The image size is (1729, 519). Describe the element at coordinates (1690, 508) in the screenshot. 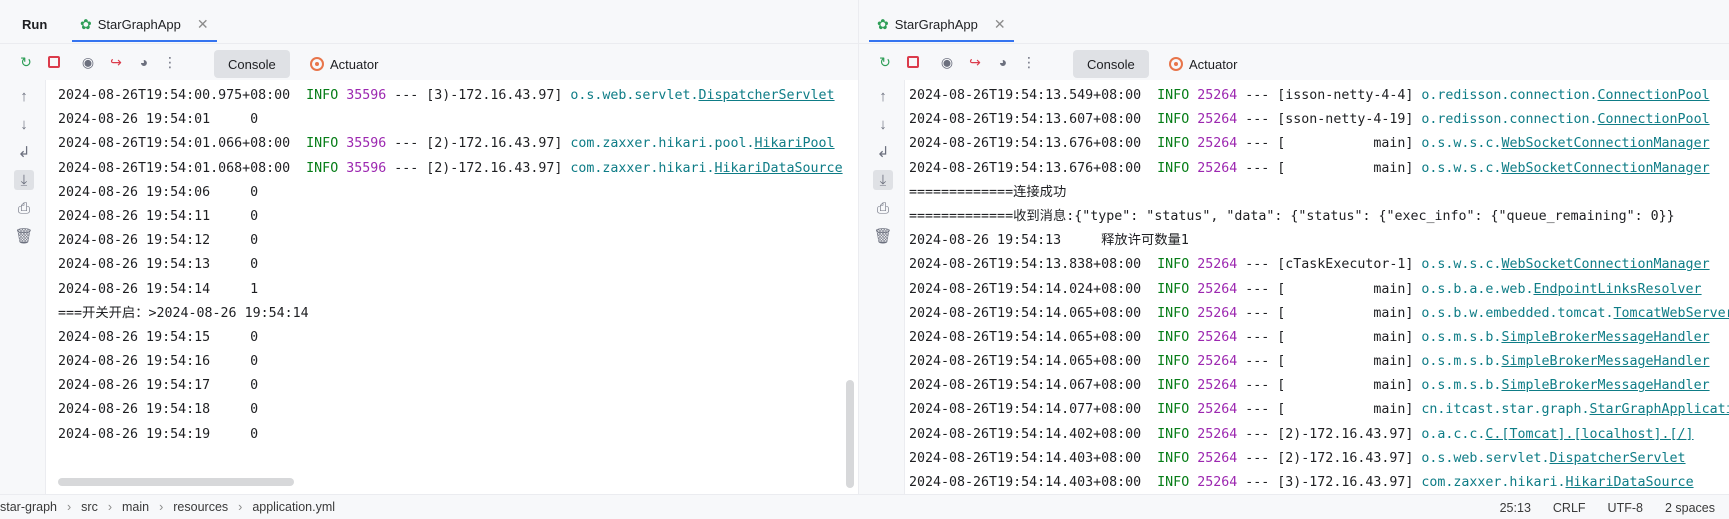

I see `indent-setting: 2 spaces` at that location.